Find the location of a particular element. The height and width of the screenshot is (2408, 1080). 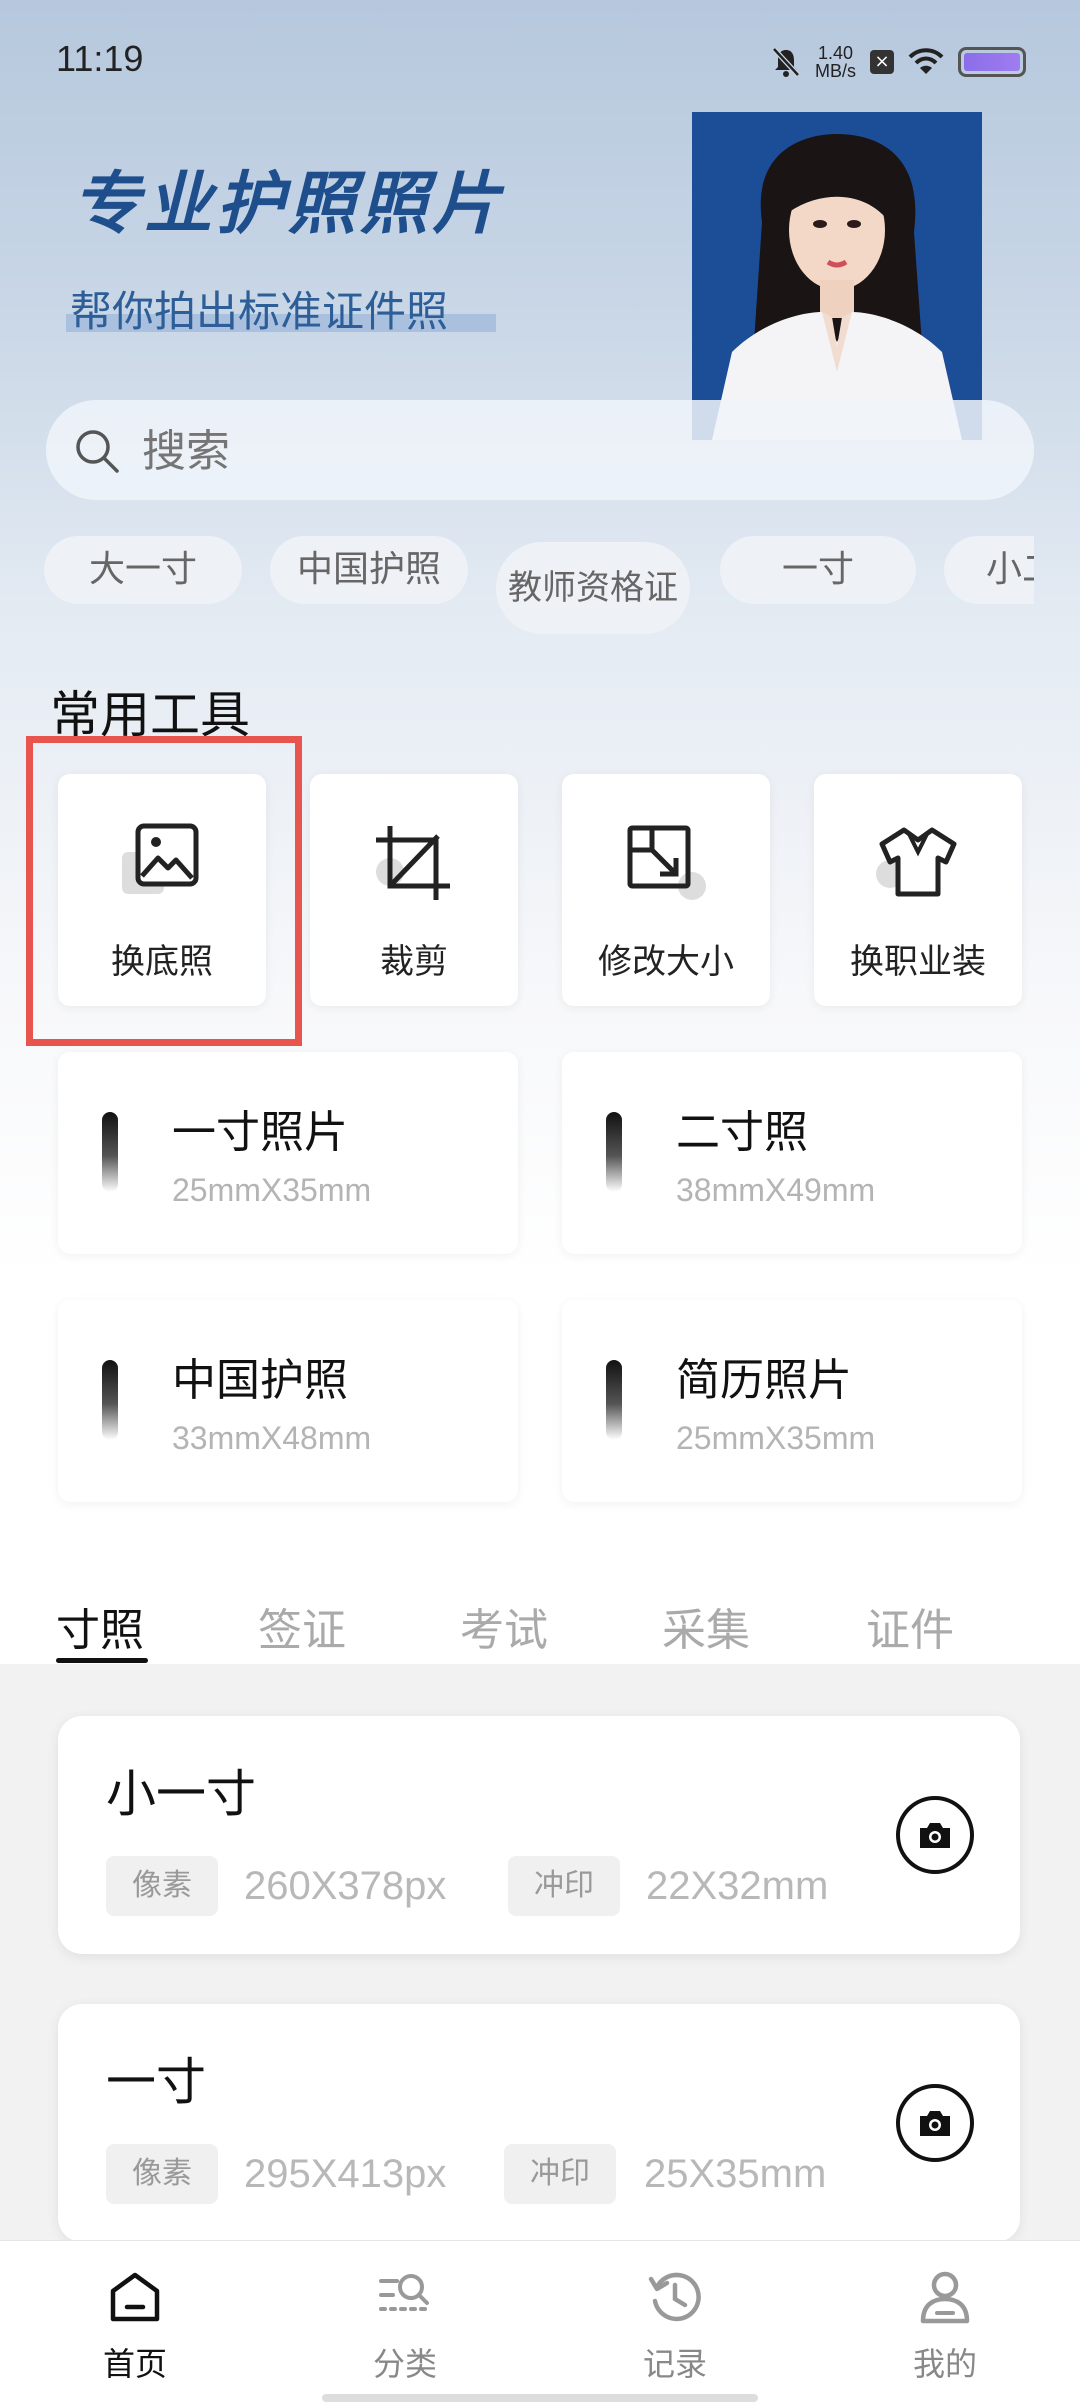

quick-tag: 一寸 is located at coordinates (818, 570).